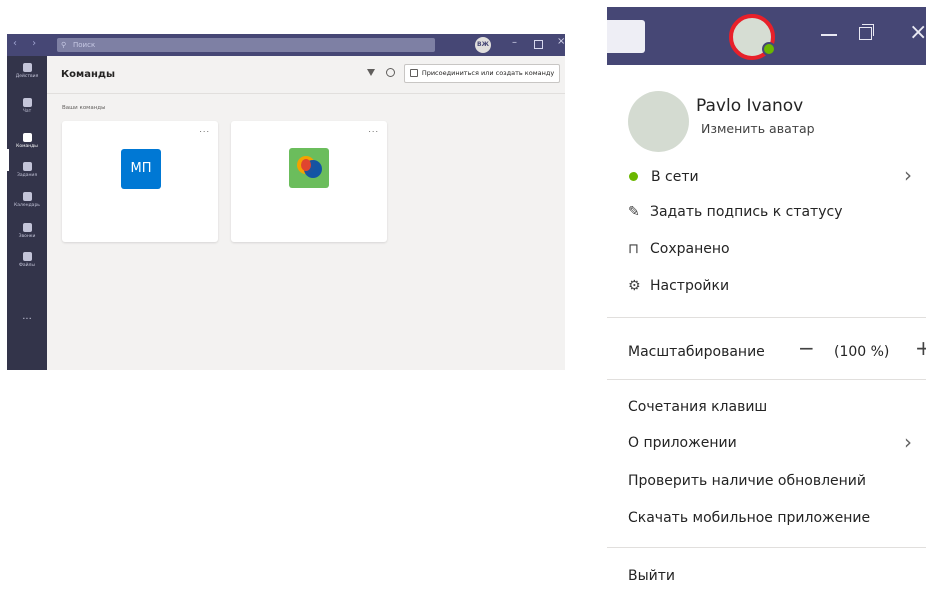 Image resolution: width=926 pixels, height=599 pixels. Describe the element at coordinates (514, 42) in the screenshot. I see `minimize-icon: –` at that location.